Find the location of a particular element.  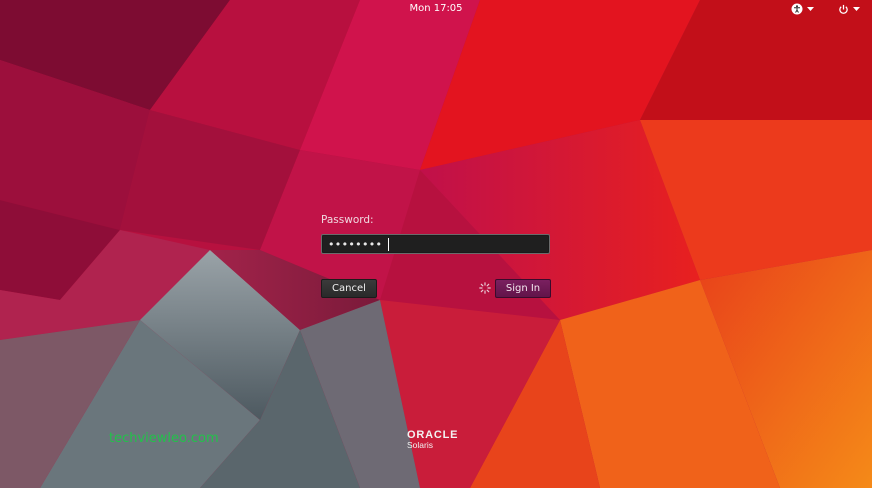

gear-spinner-icon is located at coordinates (485, 288).